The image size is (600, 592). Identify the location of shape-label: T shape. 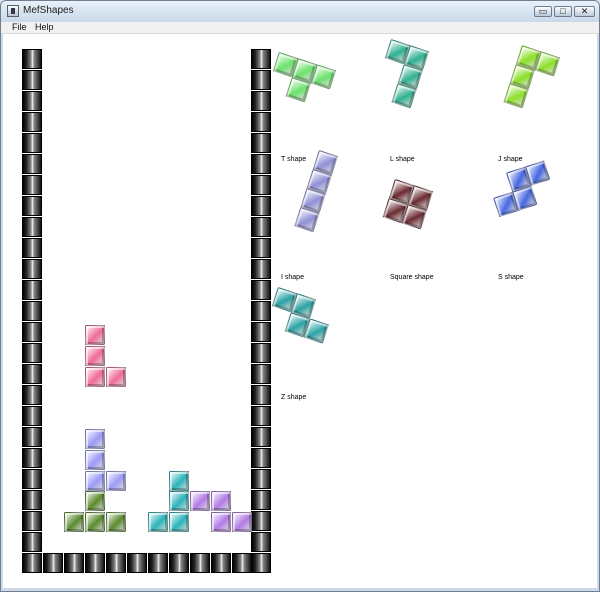
(294, 159).